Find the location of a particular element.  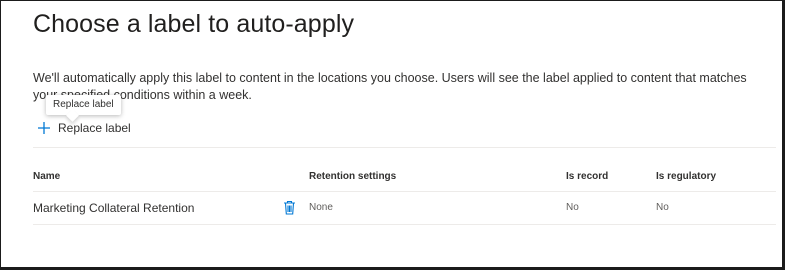

page-title: Choose a label to auto-apply is located at coordinates (194, 24).